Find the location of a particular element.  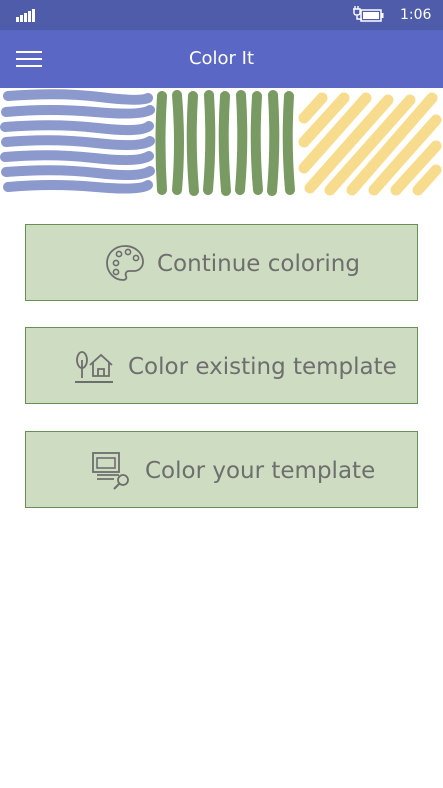

continue-coloring-button: Continue coloring is located at coordinates (221, 262).